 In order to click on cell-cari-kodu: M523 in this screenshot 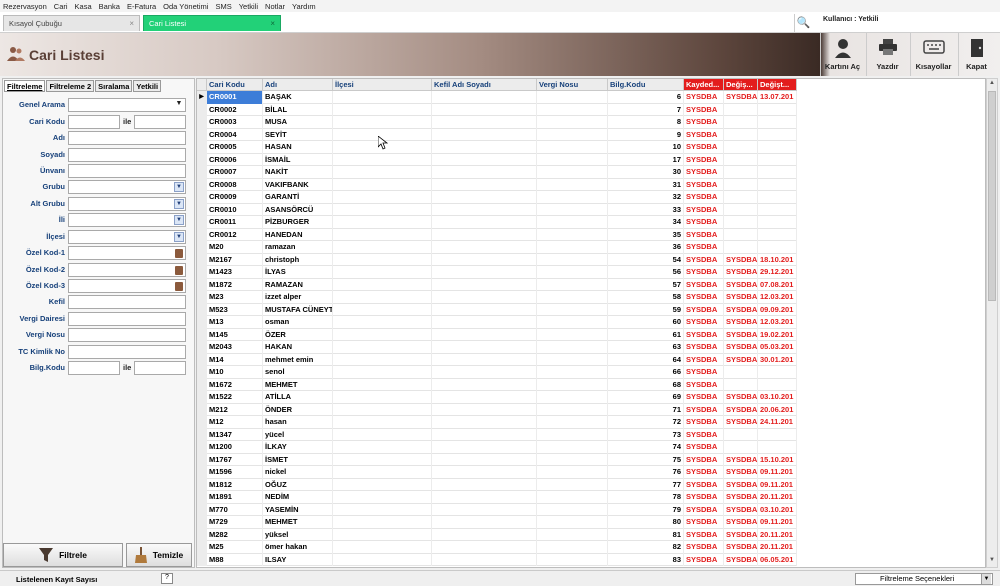, I will do `click(235, 309)`.